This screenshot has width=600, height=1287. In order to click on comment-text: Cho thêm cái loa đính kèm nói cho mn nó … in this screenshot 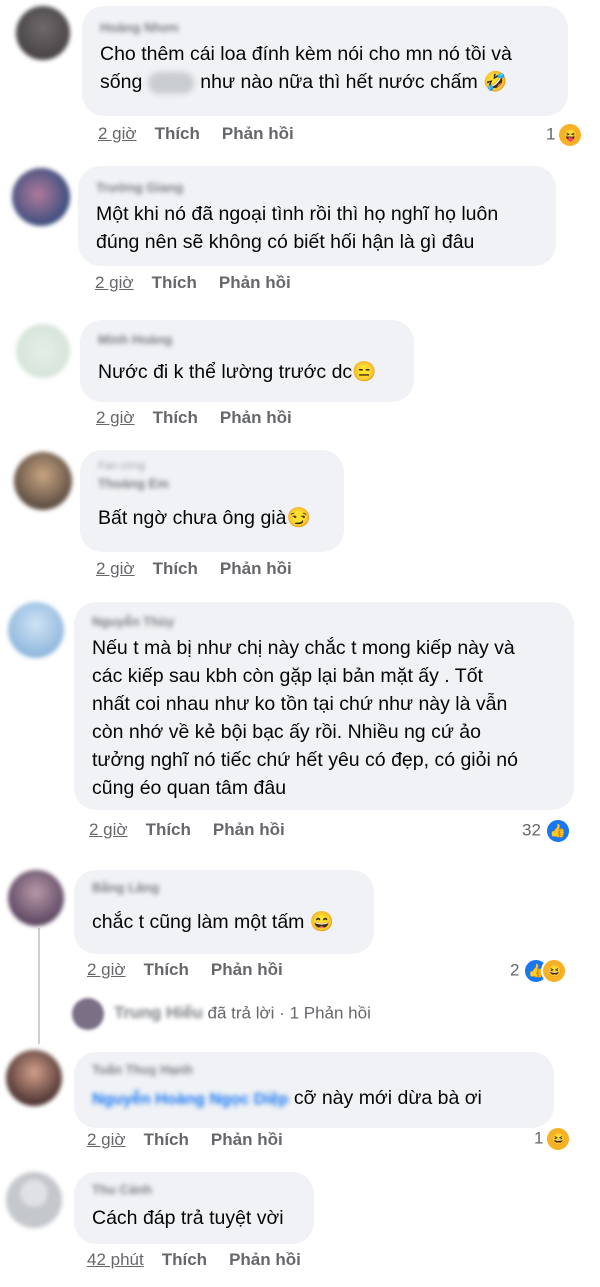, I will do `click(326, 68)`.